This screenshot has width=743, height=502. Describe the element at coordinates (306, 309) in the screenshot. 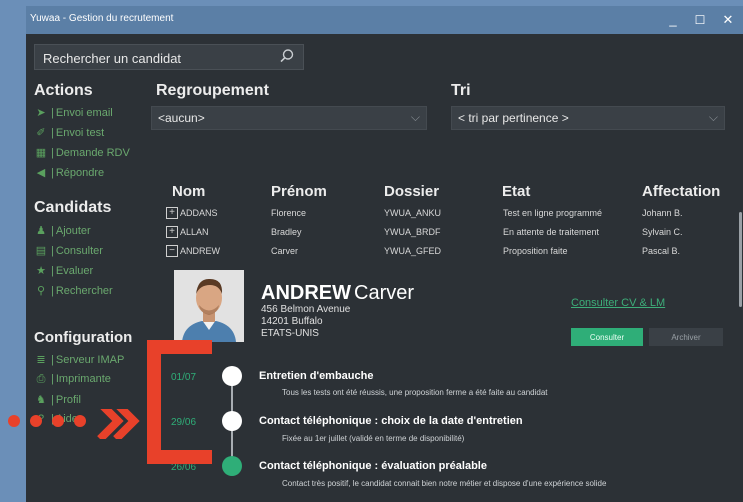

I see `address-line-1: 456 Belmon Avenue` at that location.